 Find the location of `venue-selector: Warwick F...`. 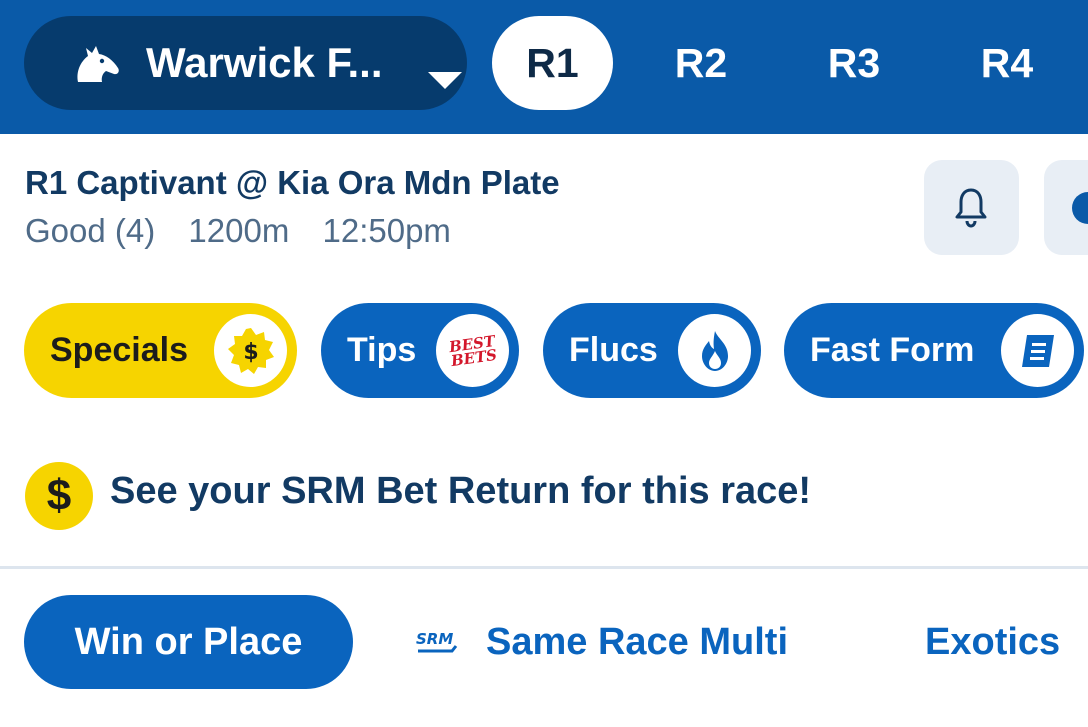

venue-selector: Warwick F... is located at coordinates (245, 63).